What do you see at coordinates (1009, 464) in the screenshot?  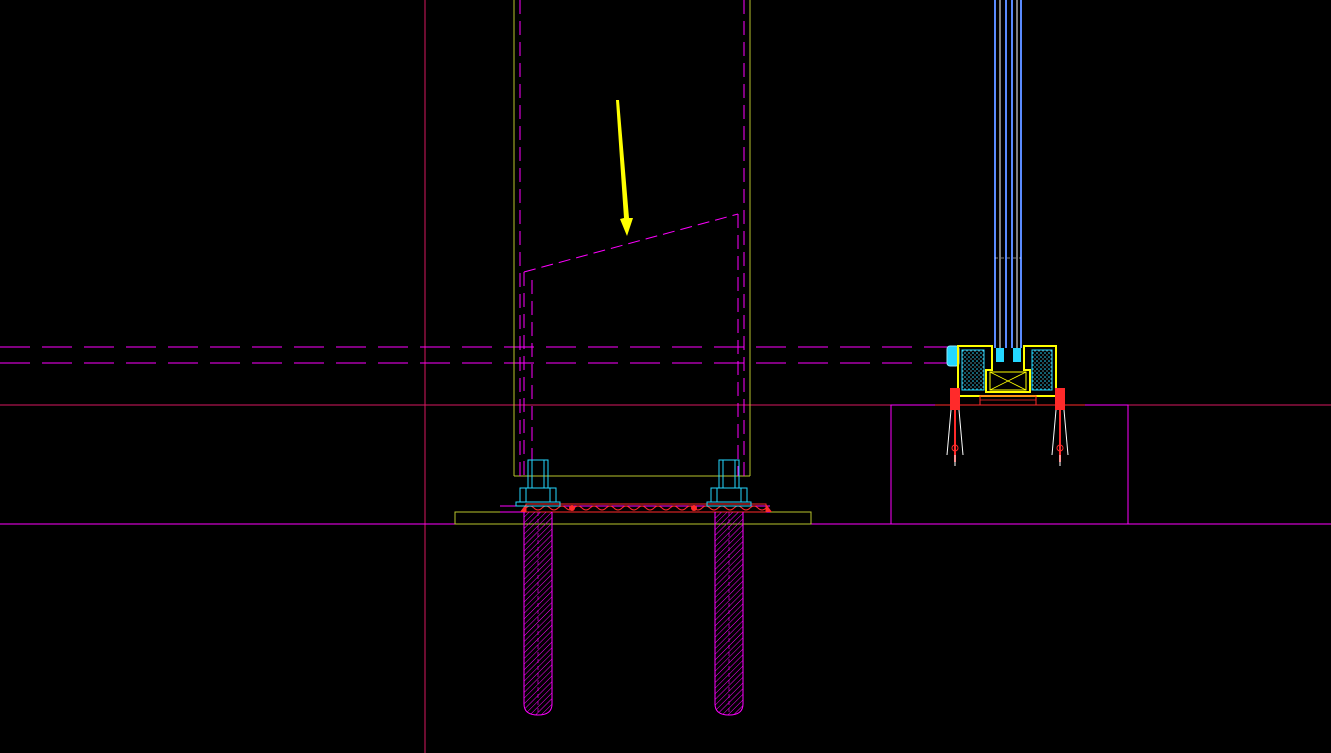 I see `concrete-plinth` at bounding box center [1009, 464].